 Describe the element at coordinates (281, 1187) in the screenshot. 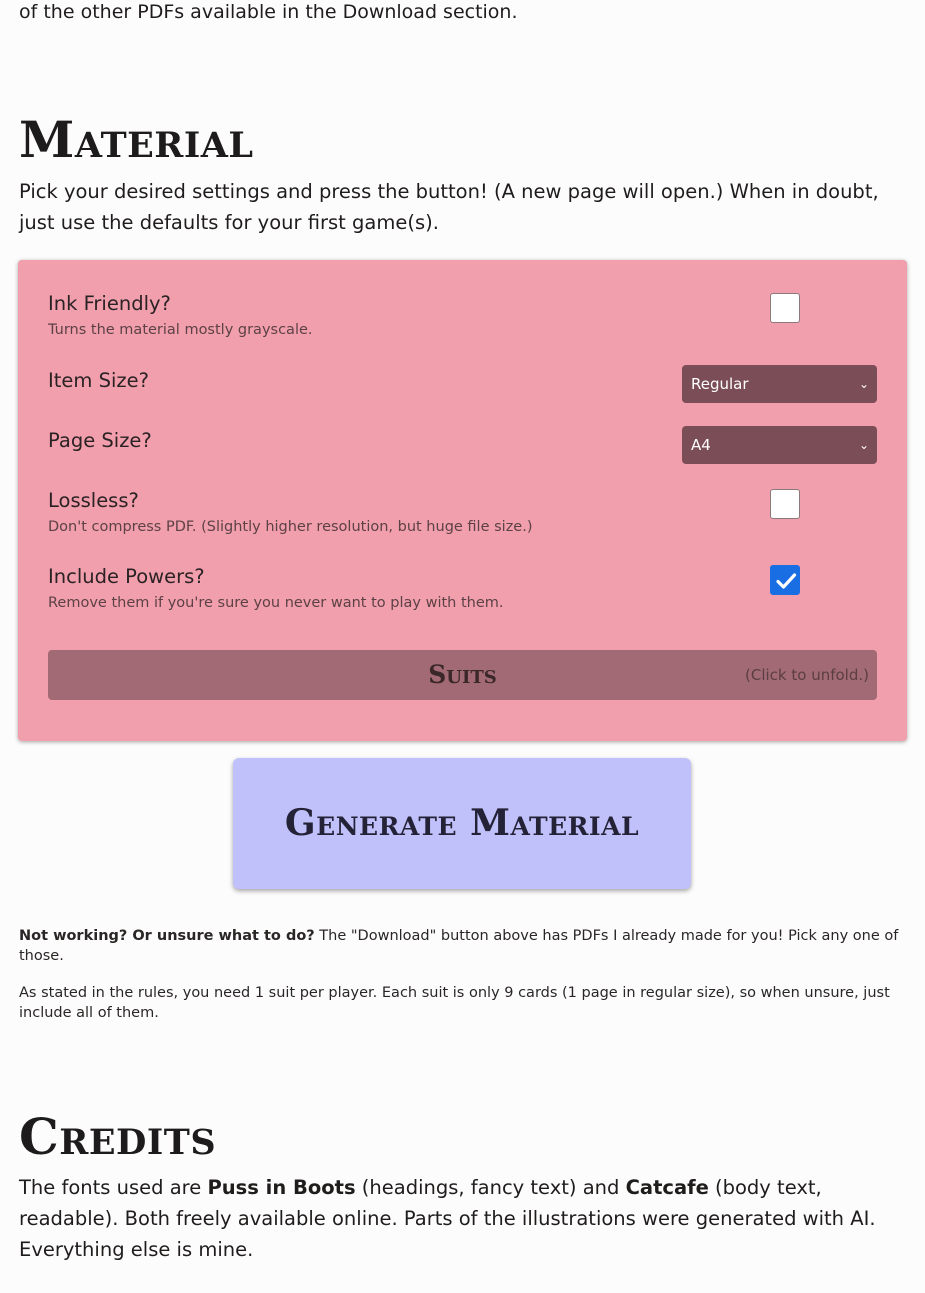

I see `credits-font-1: Puss in Boots` at that location.